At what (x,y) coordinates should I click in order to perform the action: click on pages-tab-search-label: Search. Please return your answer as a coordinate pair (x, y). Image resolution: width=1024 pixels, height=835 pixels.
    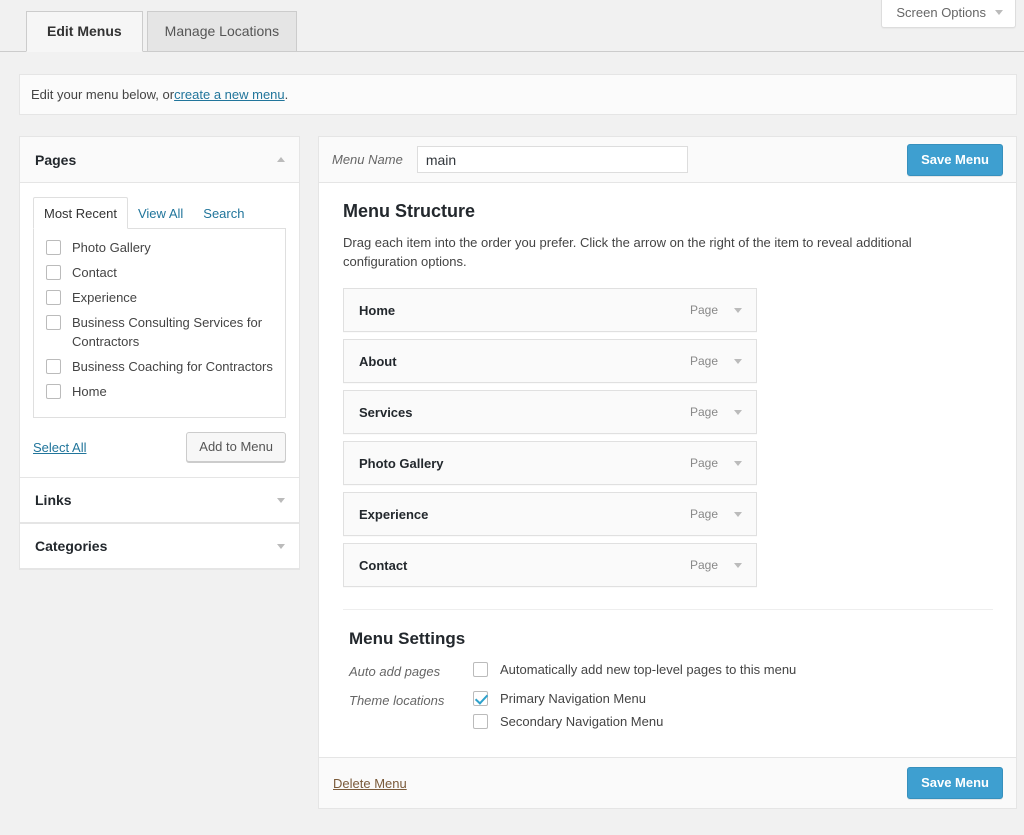
    Looking at the image, I should click on (224, 213).